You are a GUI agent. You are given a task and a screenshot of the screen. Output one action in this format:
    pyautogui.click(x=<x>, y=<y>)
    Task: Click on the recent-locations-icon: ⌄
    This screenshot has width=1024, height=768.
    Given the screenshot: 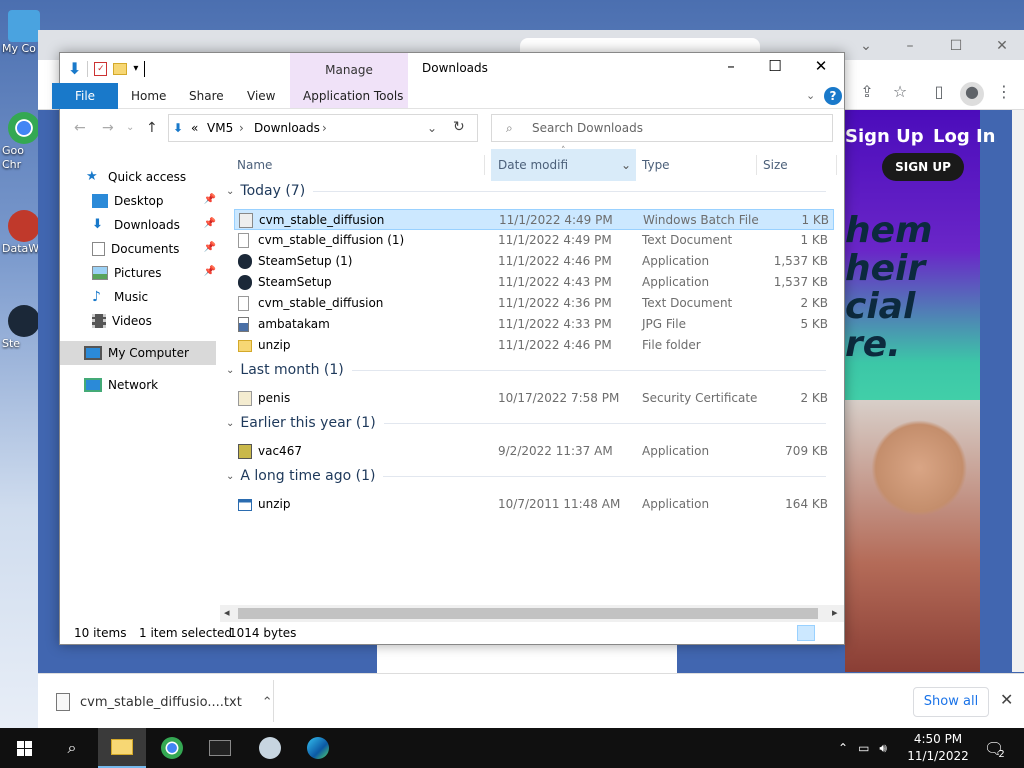 What is the action you would take?
    pyautogui.click(x=130, y=127)
    